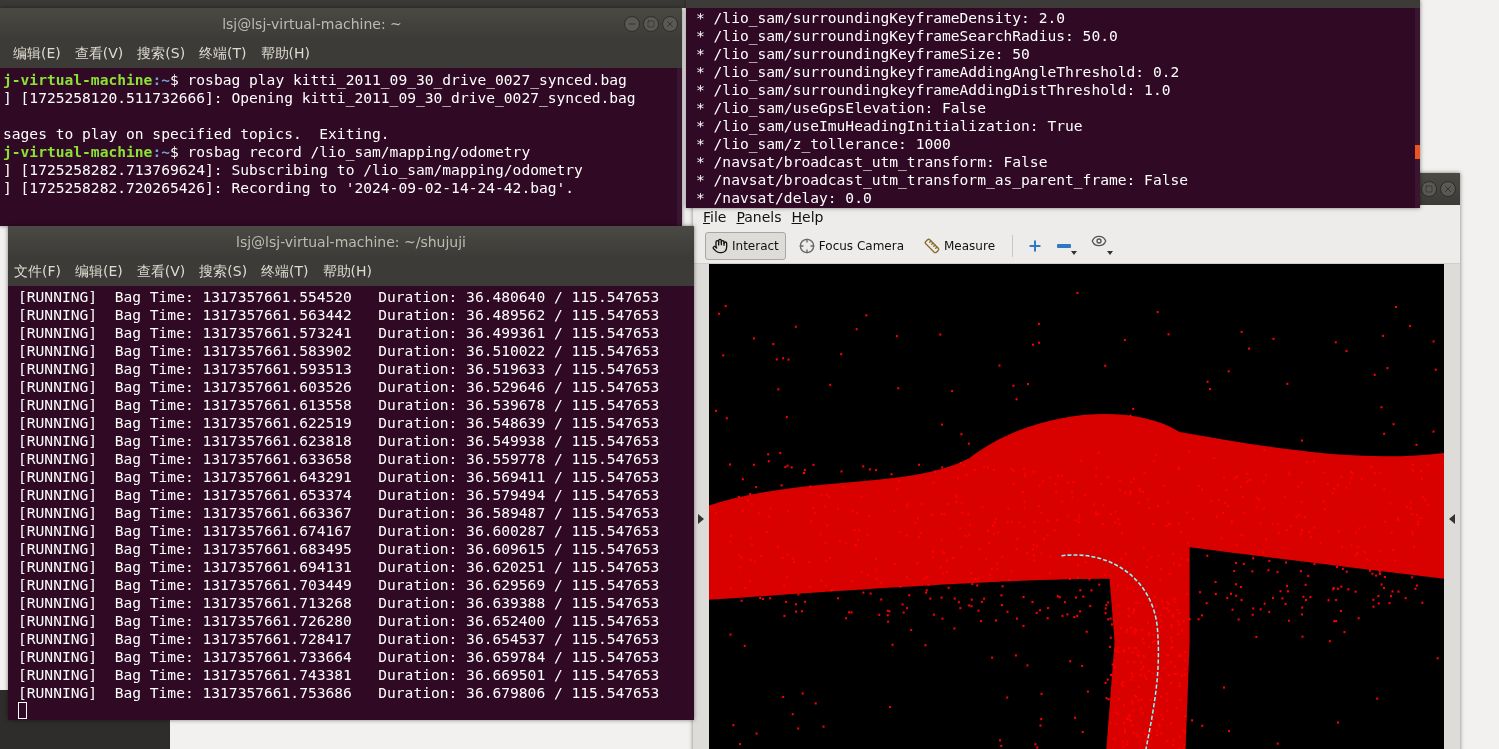 The width and height of the screenshot is (1499, 749). Describe the element at coordinates (339, 549) in the screenshot. I see `terminal-line: [RUNNING] Bag Time: 1317357661.683495 Duration: 36.609615 / 115.547653` at that location.